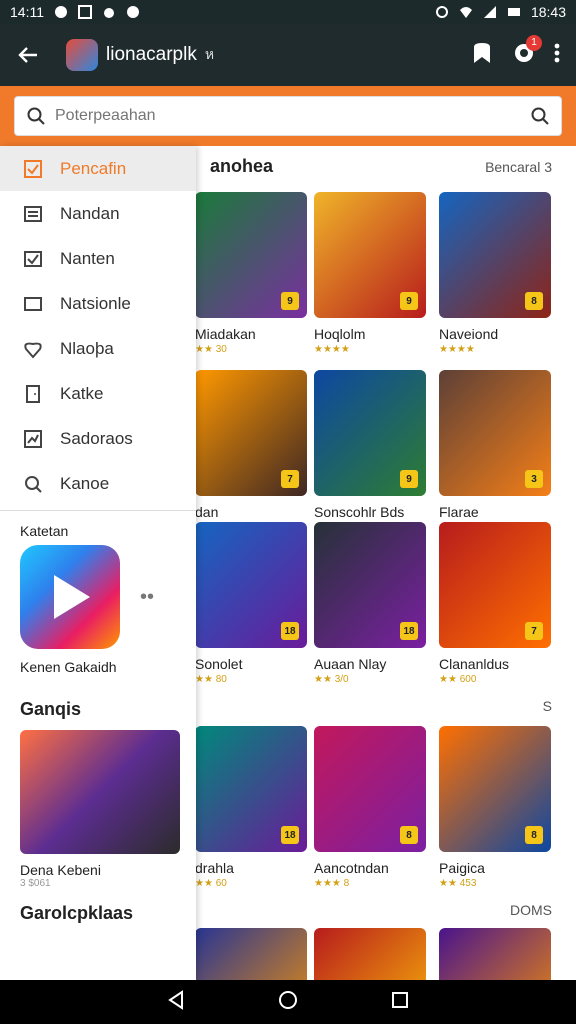  What do you see at coordinates (211, 883) in the screenshot?
I see `game-rating: ★★ 60` at bounding box center [211, 883].